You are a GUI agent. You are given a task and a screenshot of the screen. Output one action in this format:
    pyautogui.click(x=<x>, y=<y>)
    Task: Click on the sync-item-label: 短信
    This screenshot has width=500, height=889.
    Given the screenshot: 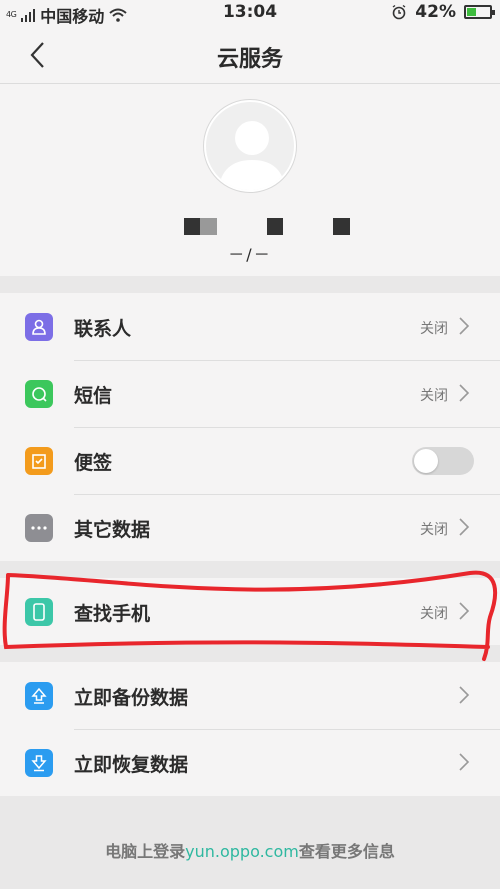 What is the action you would take?
    pyautogui.click(x=93, y=396)
    